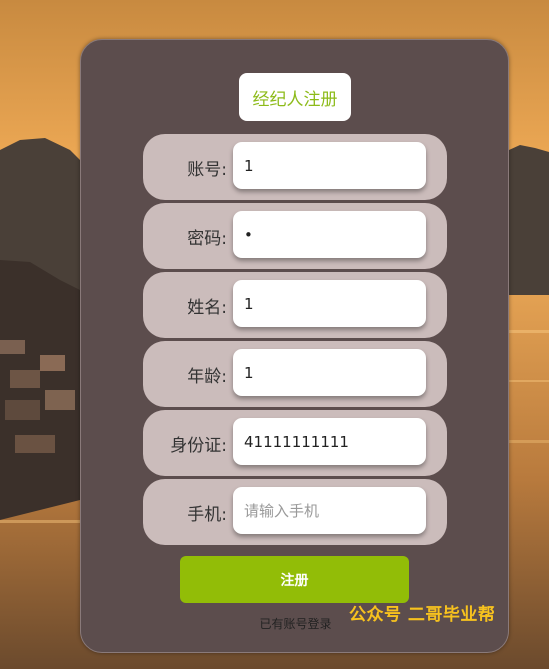 This screenshot has height=669, width=549. Describe the element at coordinates (329, 441) in the screenshot. I see `id-card-input` at that location.